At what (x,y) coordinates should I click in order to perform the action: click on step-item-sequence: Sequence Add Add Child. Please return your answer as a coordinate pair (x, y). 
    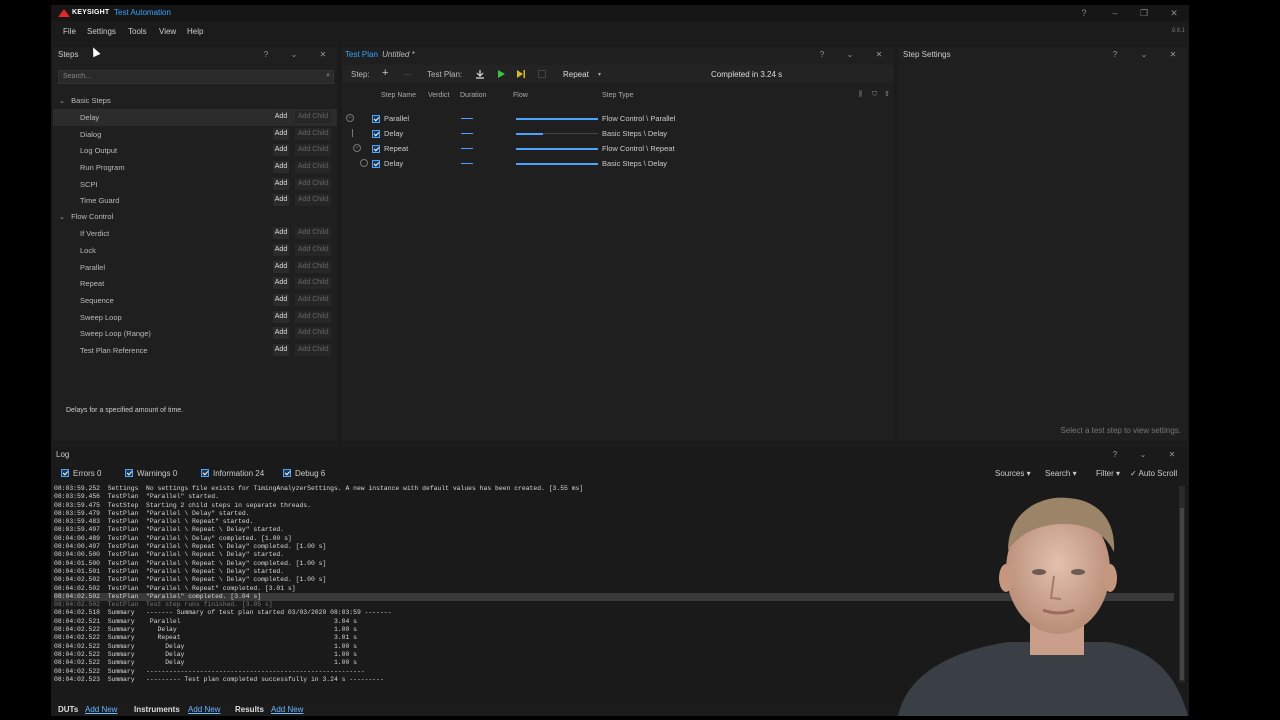
    Looking at the image, I should click on (195, 300).